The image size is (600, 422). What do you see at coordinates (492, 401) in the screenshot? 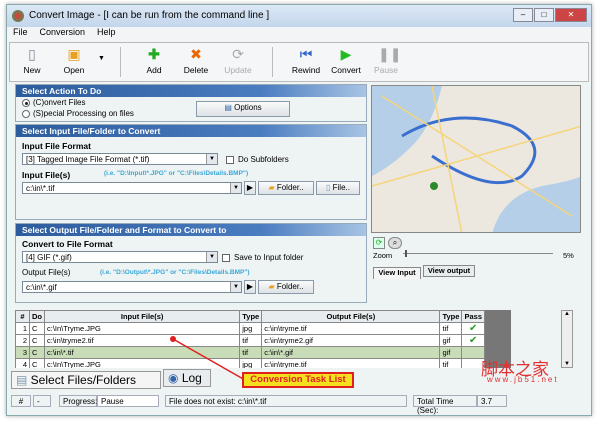
I see `status-time-value: 3.7` at bounding box center [492, 401].